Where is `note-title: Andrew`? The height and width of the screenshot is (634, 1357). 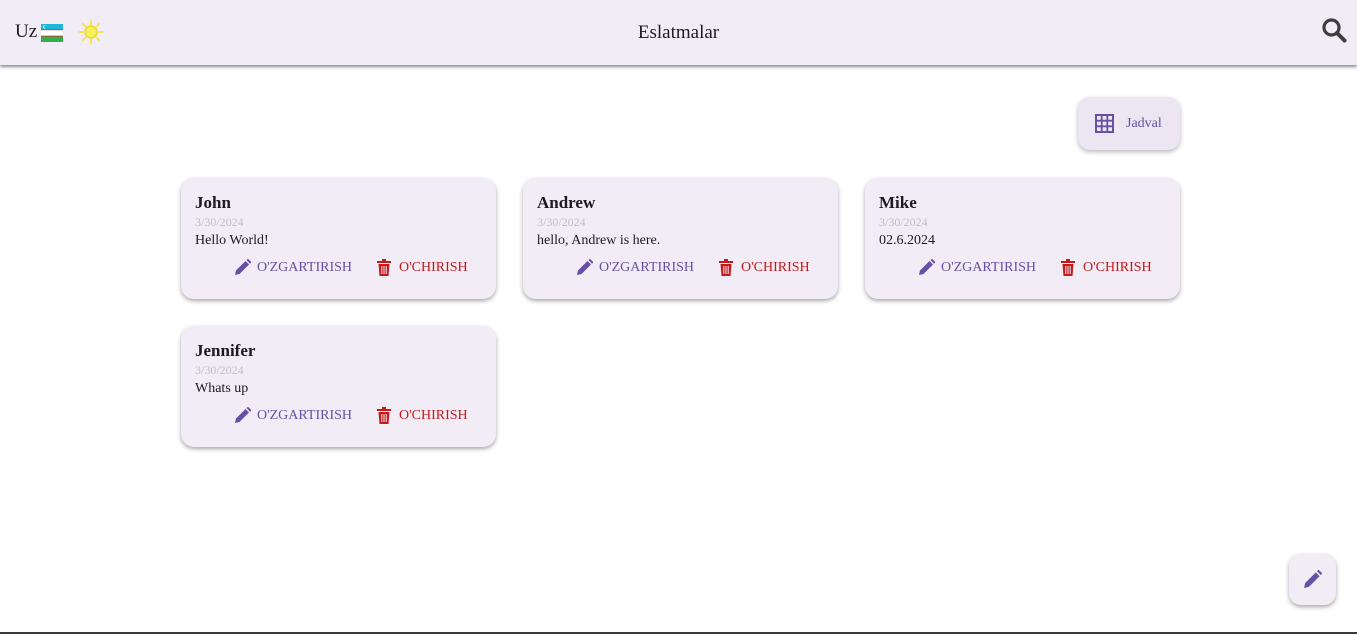 note-title: Andrew is located at coordinates (566, 202).